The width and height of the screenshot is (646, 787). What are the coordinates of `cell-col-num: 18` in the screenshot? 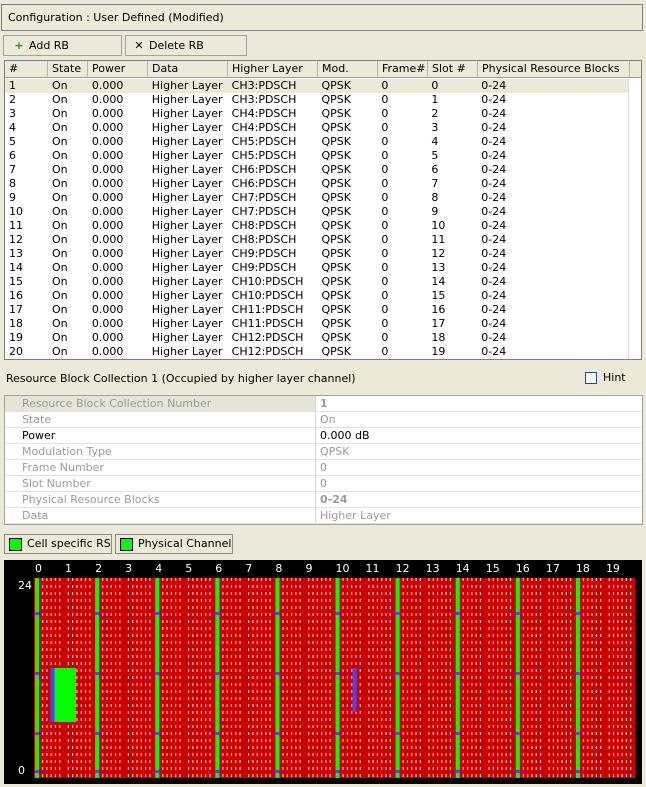 It's located at (16, 323).